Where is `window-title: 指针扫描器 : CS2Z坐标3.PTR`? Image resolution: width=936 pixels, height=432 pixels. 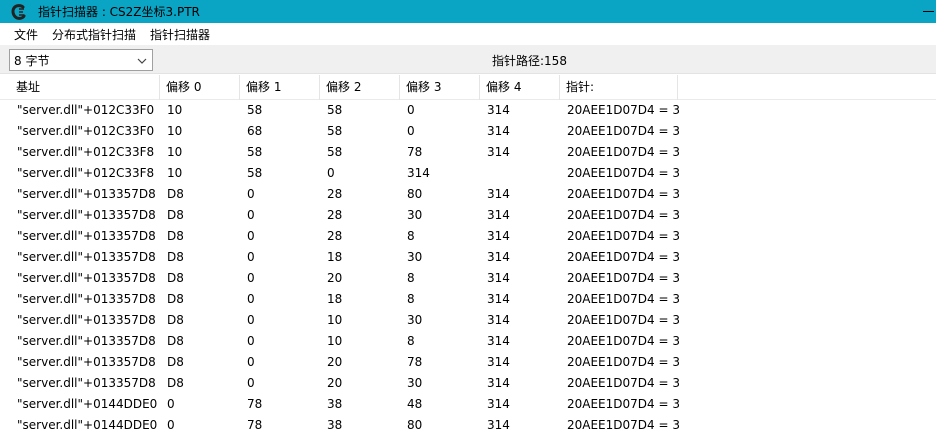 window-title: 指针扫描器 : CS2Z坐标3.PTR is located at coordinates (119, 12).